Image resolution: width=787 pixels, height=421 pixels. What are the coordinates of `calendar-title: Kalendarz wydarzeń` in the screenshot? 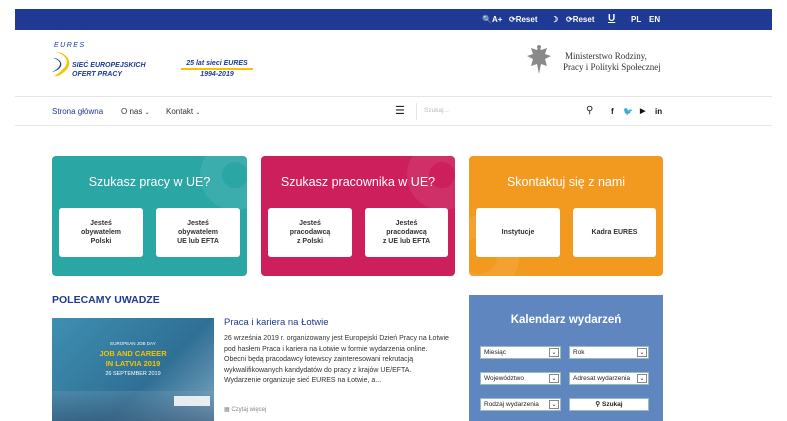 It's located at (566, 320).